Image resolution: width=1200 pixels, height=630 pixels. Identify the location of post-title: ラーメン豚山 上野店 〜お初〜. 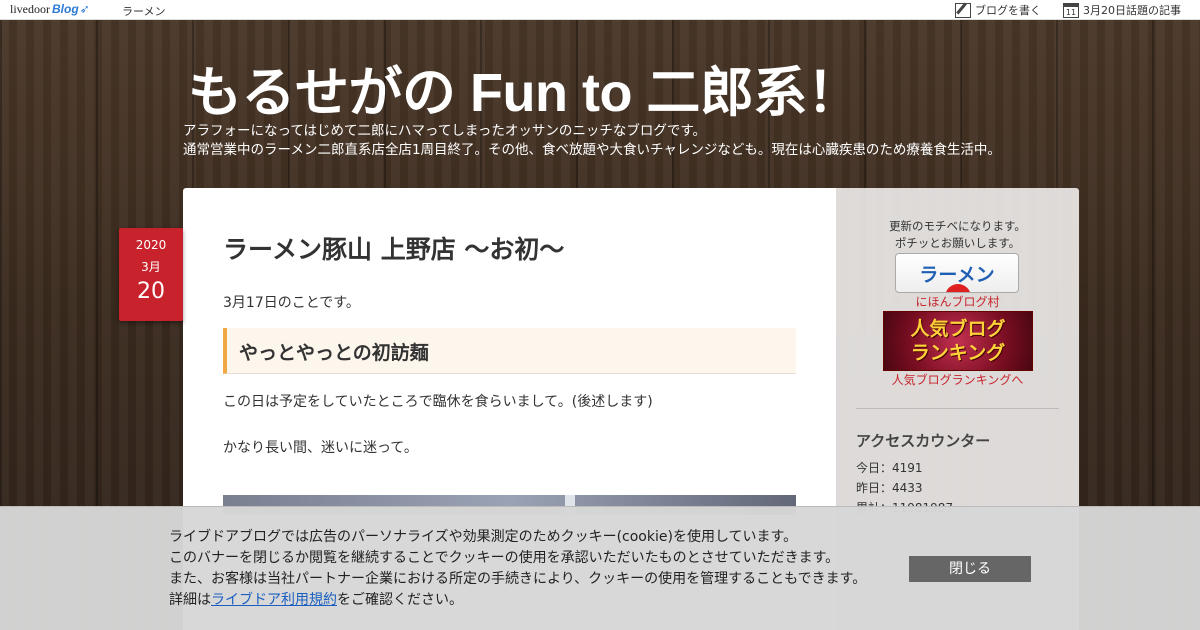
(393, 248).